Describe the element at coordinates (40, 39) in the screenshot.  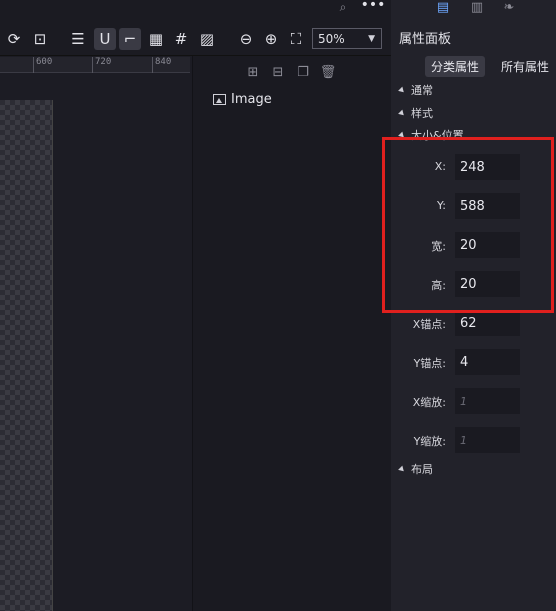
I see `export-icon: ⊡` at that location.